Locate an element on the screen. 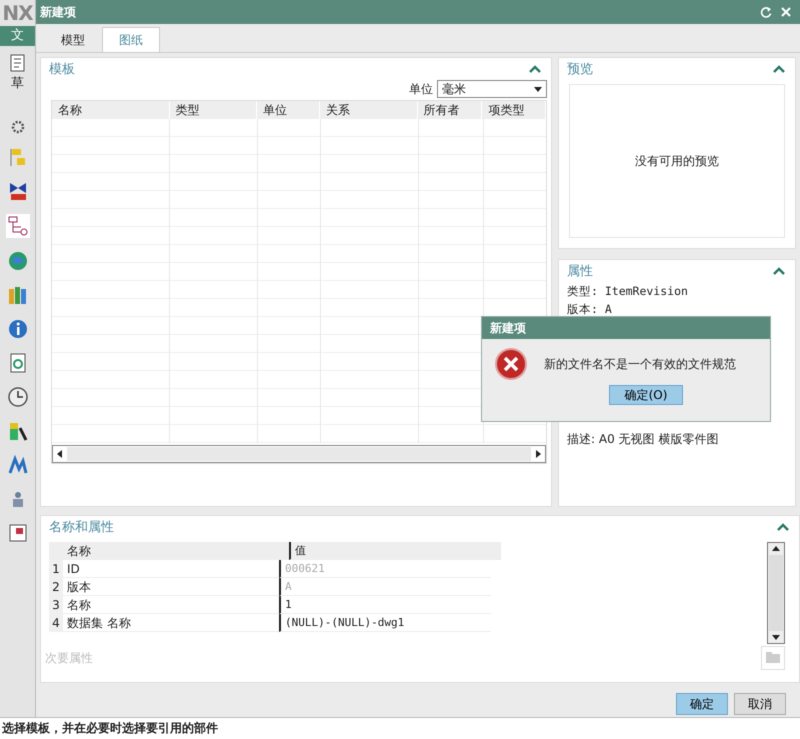  gear-icon is located at coordinates (17, 127).